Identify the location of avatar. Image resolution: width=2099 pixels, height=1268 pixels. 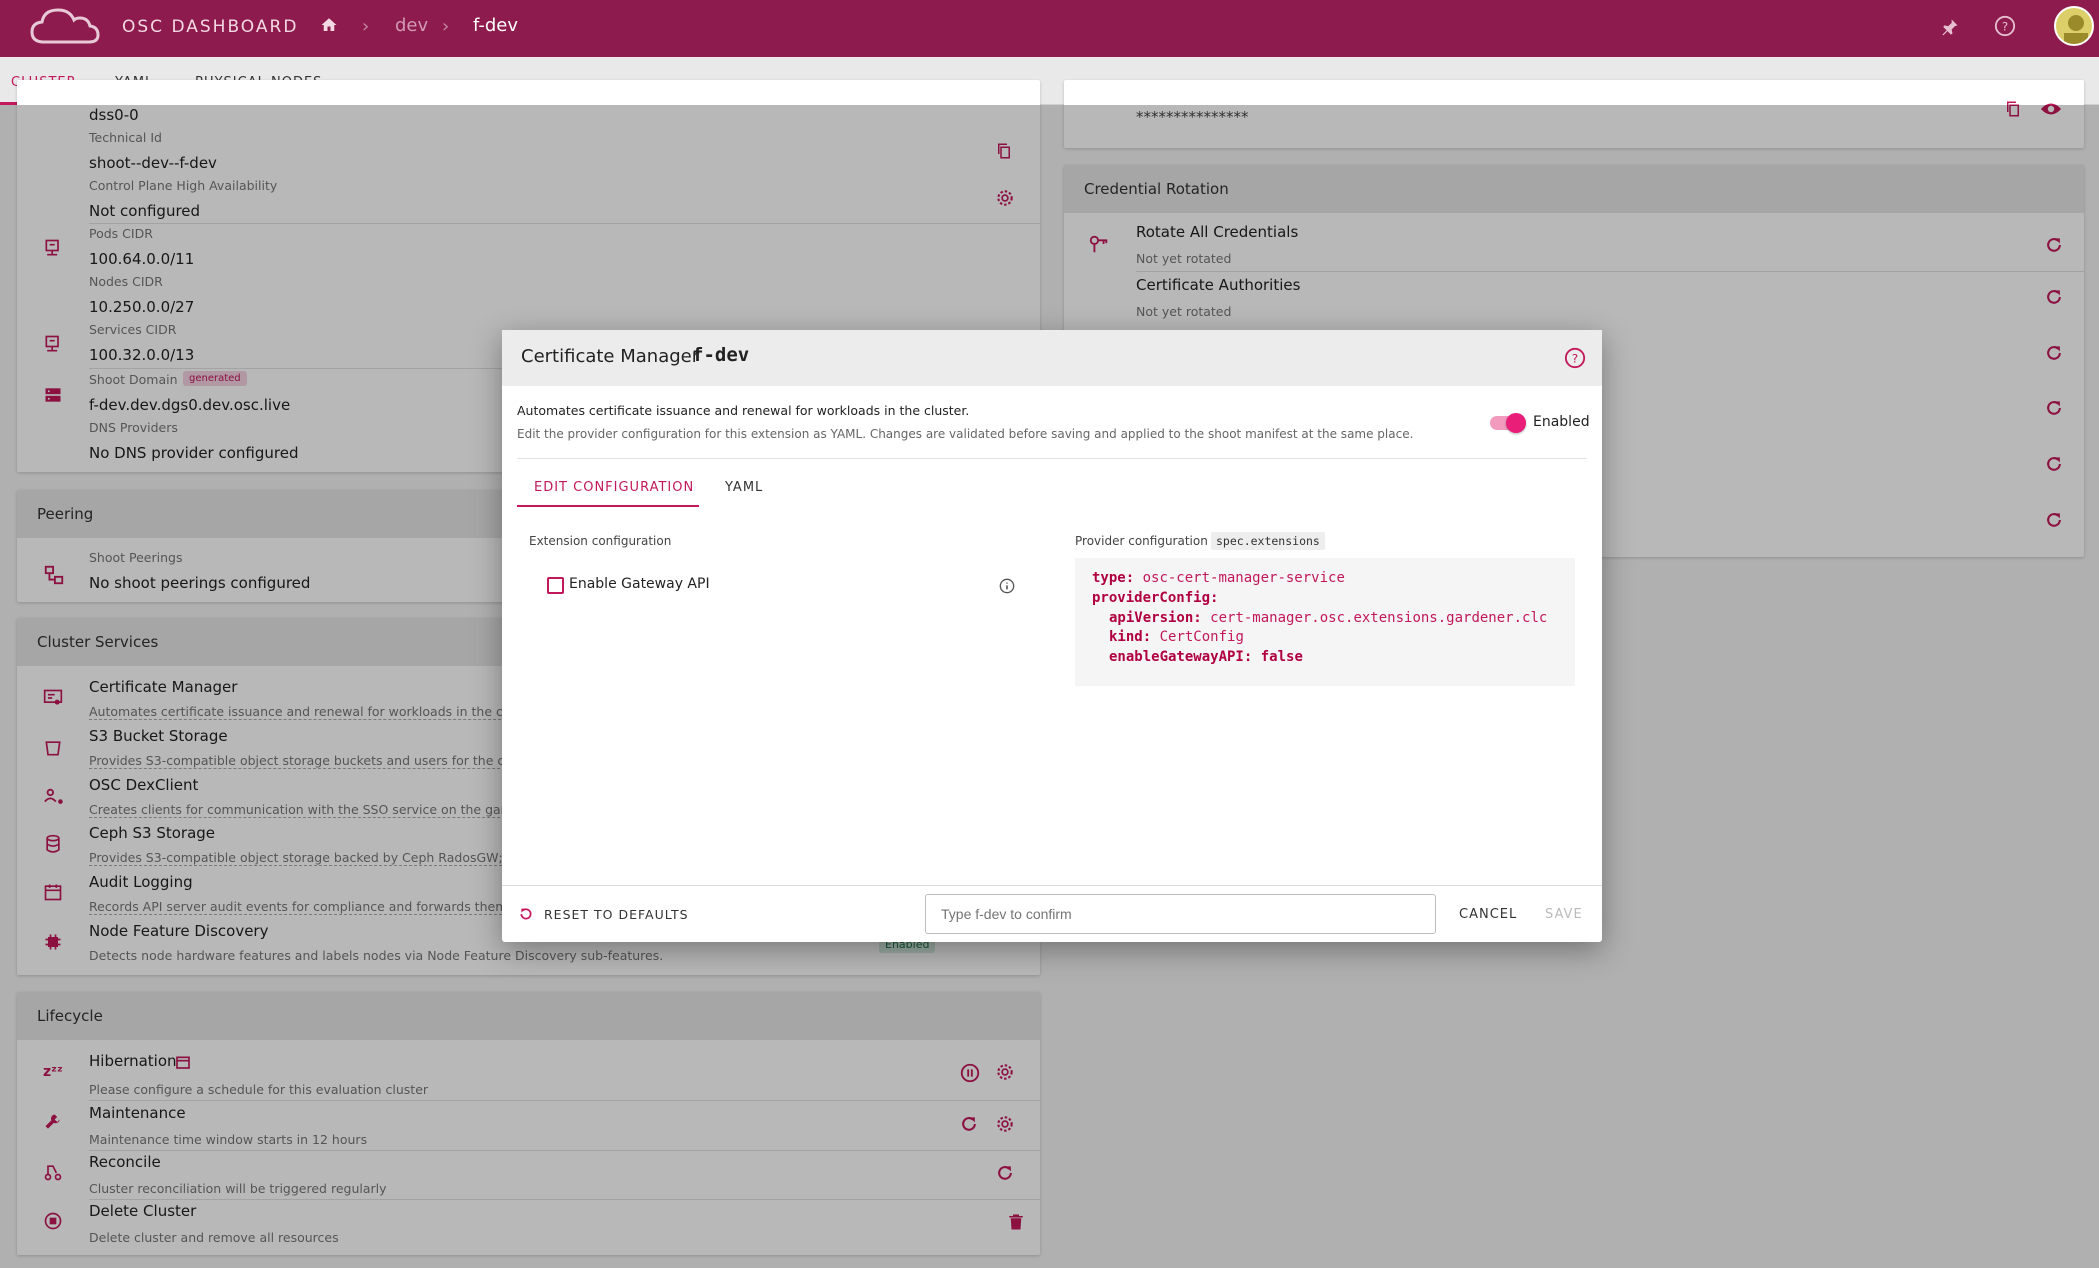
(2074, 26).